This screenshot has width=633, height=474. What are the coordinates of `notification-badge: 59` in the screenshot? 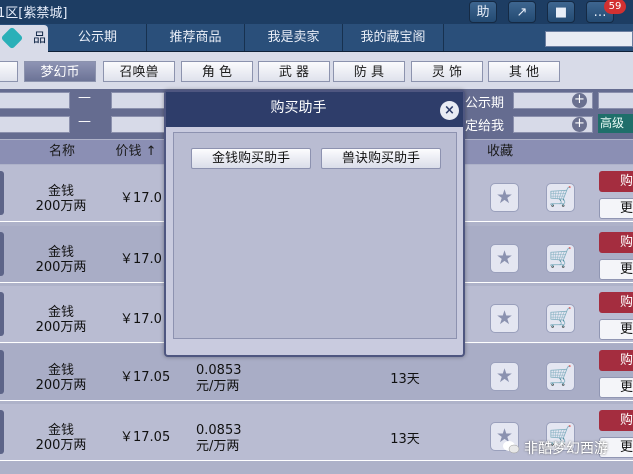 It's located at (615, 7).